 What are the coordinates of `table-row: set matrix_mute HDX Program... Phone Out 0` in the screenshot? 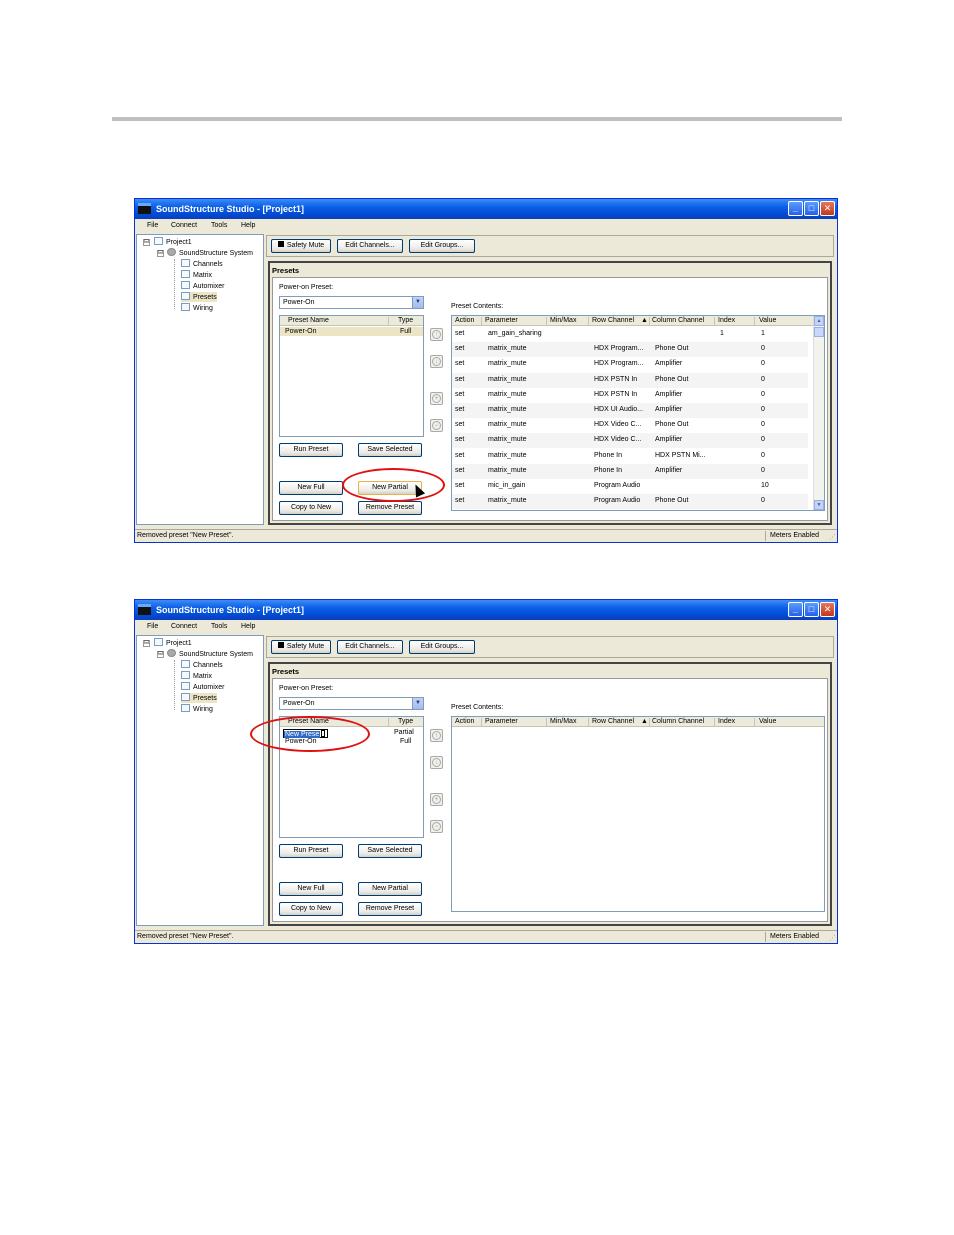 It's located at (630, 350).